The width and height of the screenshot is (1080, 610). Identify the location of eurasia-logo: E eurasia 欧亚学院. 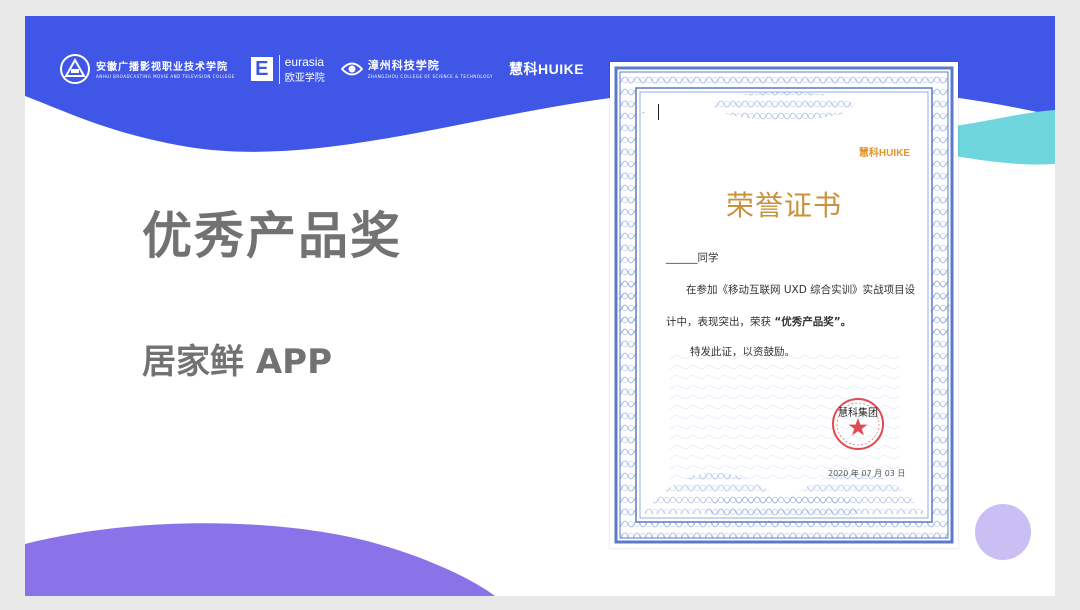
(287, 69).